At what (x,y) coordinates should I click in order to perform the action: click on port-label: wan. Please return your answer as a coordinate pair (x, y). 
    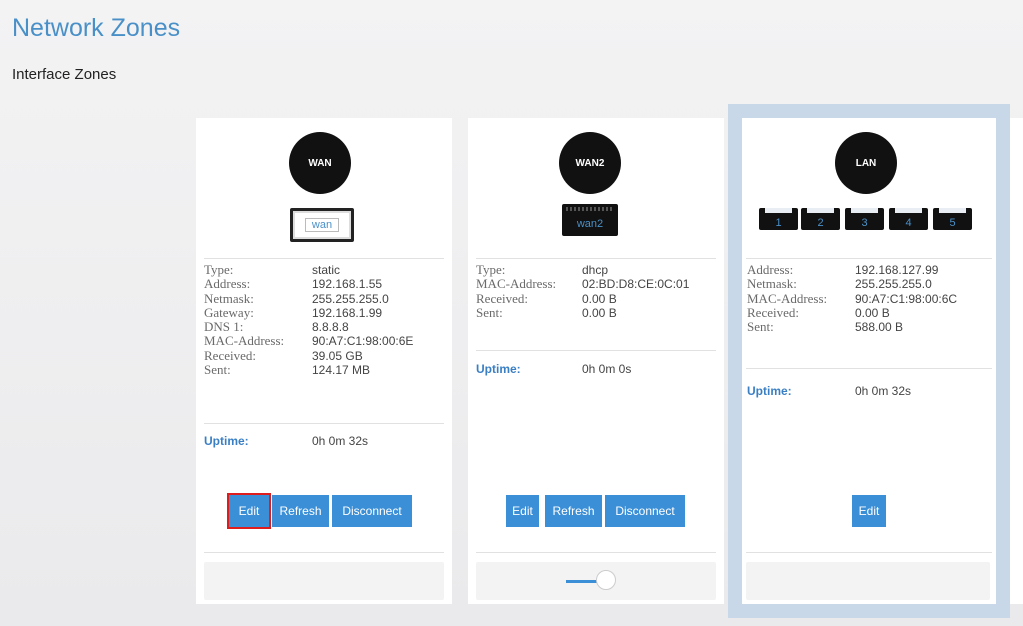
    Looking at the image, I should click on (322, 225).